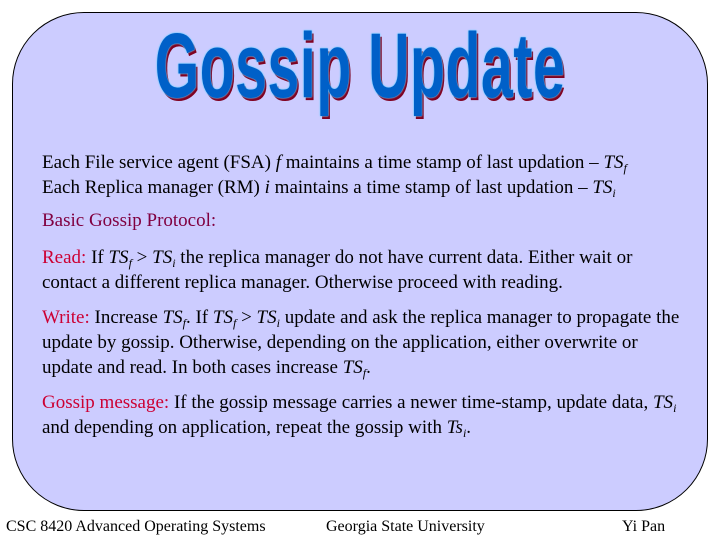 This screenshot has width=720, height=540. Describe the element at coordinates (405, 526) in the screenshot. I see `footer-university: Georgia State University` at that location.